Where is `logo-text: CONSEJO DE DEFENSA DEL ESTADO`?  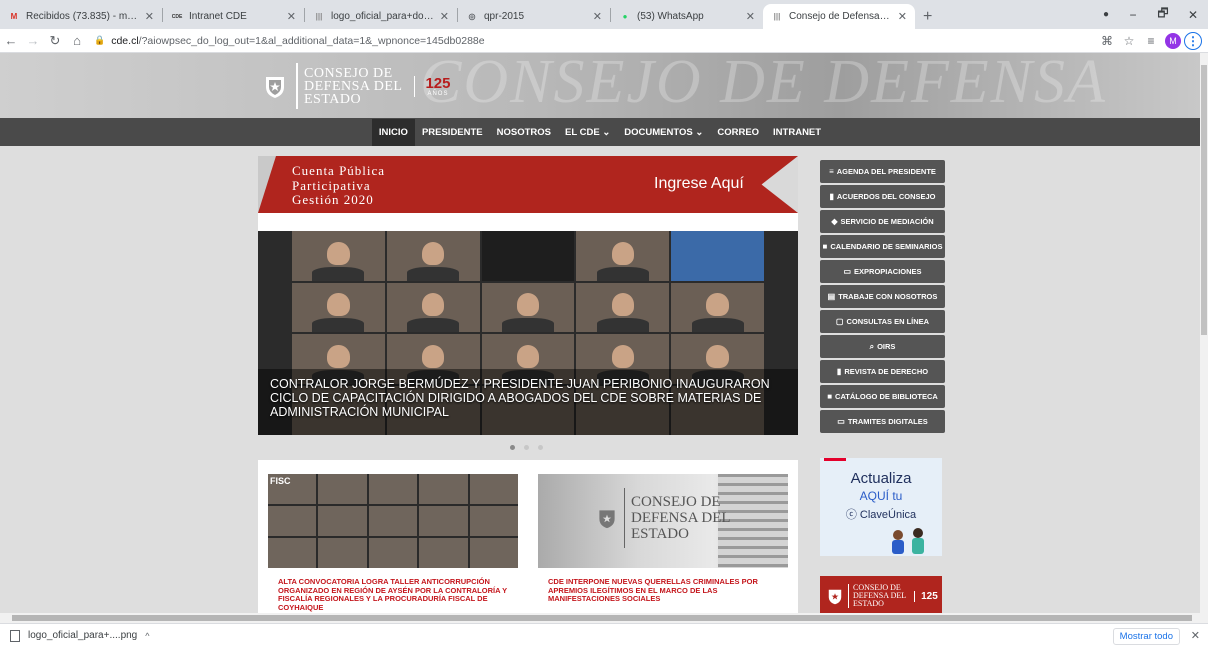
logo-text: CONSEJO DE DEFENSA DEL ESTADO is located at coordinates (353, 86).